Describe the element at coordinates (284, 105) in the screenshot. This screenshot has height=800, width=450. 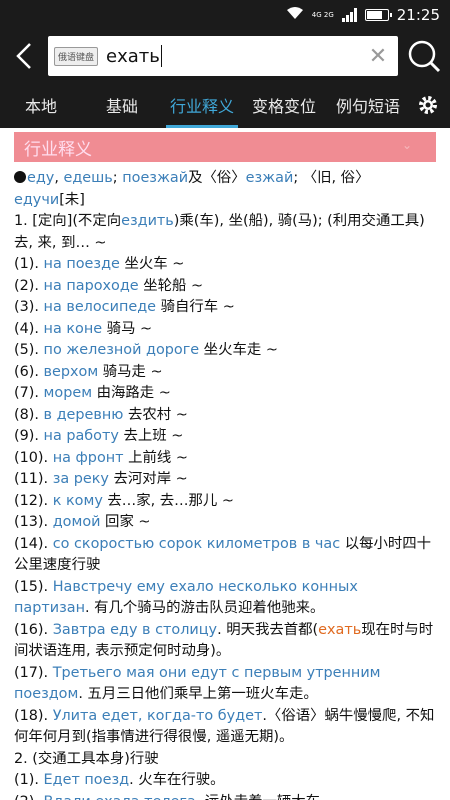
I see `tab-inflection: 变格变位` at that location.